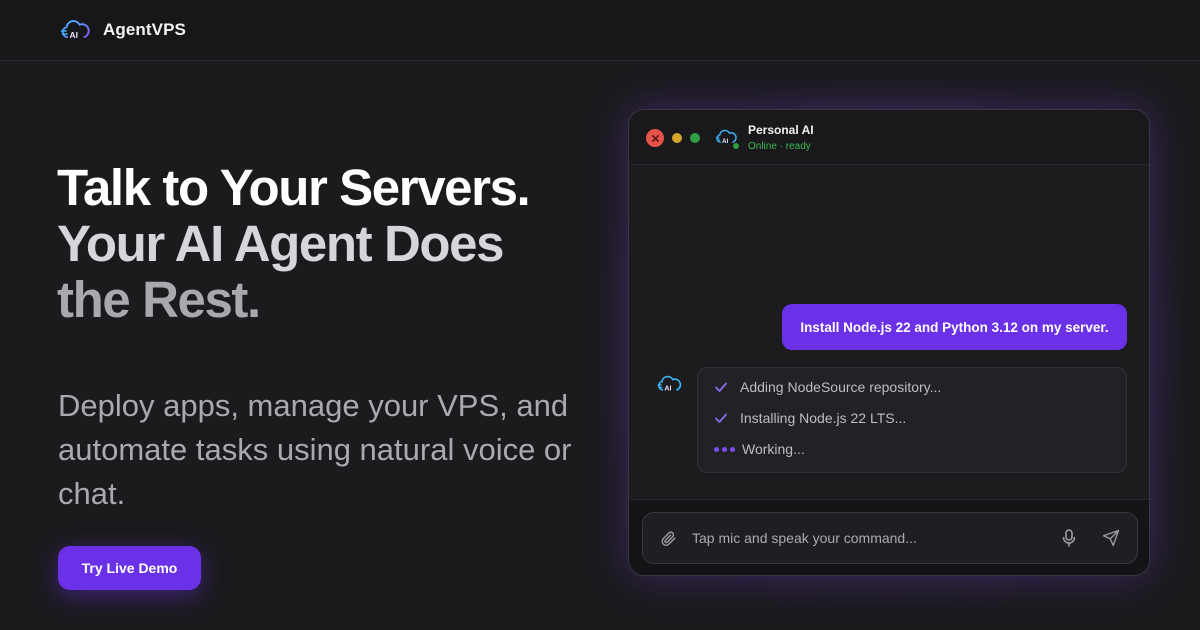 This screenshot has width=1200, height=630. What do you see at coordinates (781, 130) in the screenshot?
I see `agent-name: Personal AI` at bounding box center [781, 130].